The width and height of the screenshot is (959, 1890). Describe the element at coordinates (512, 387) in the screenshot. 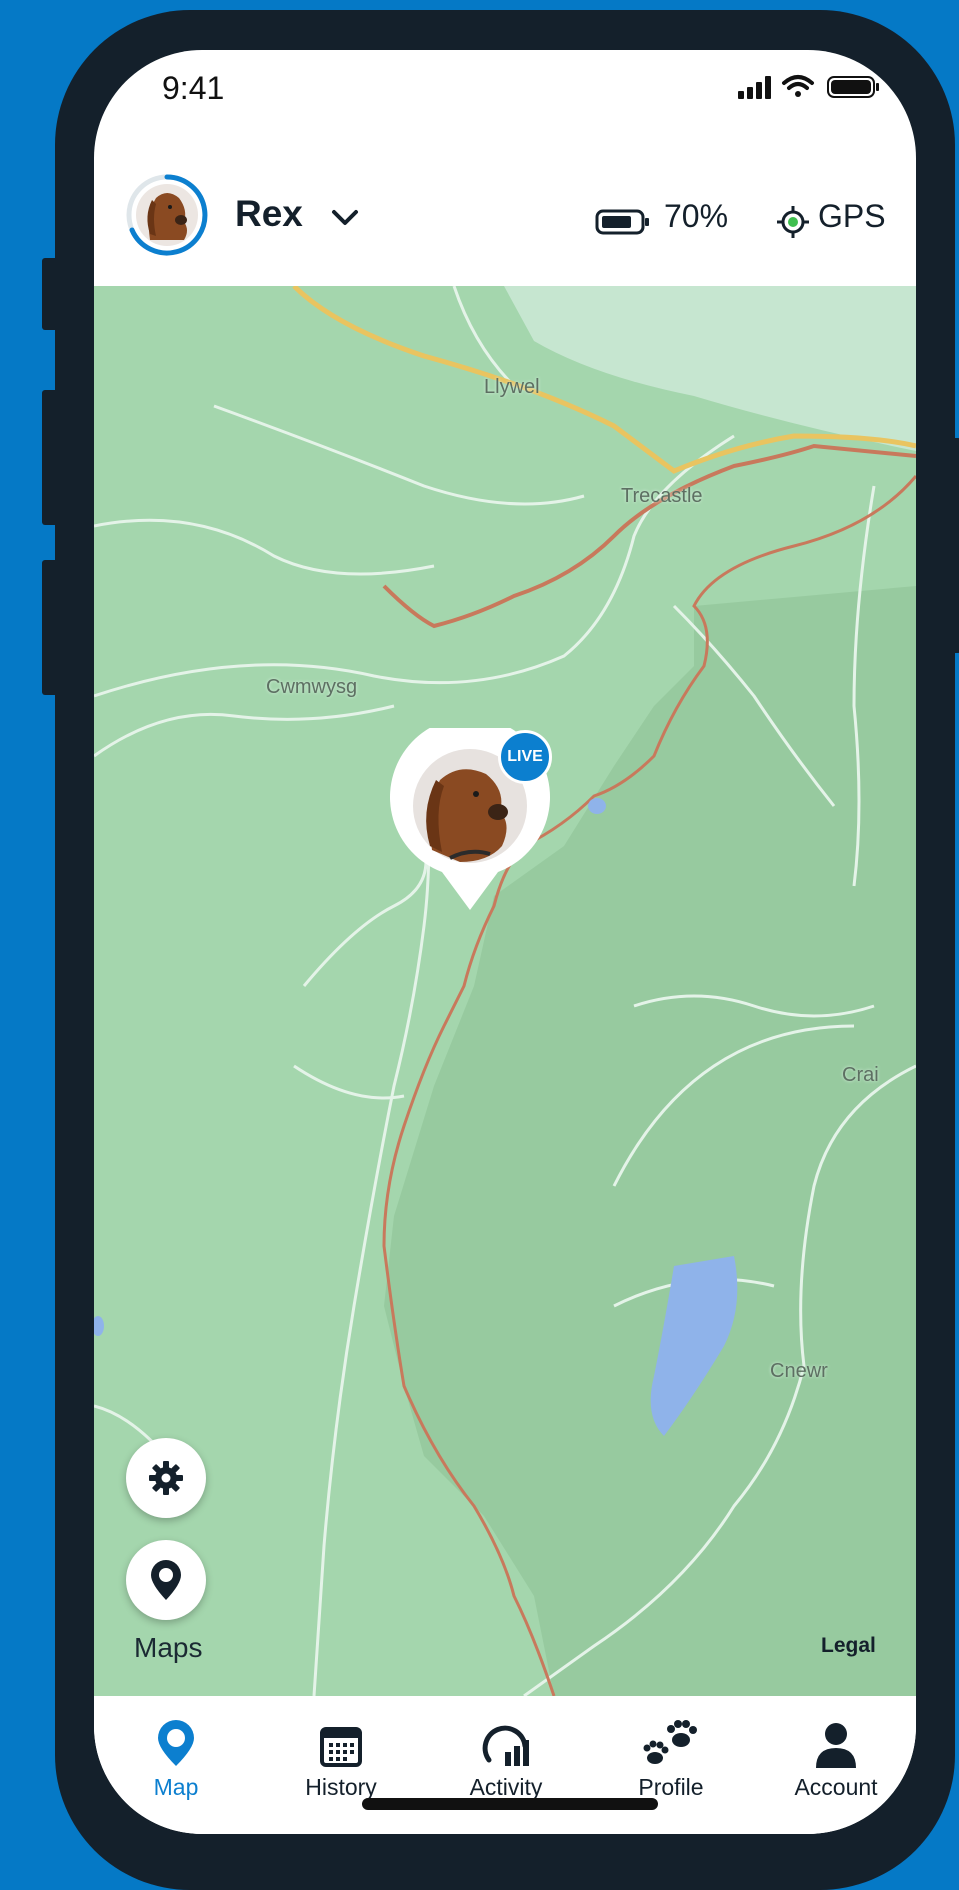

I see `map-place-label: Llywel` at that location.